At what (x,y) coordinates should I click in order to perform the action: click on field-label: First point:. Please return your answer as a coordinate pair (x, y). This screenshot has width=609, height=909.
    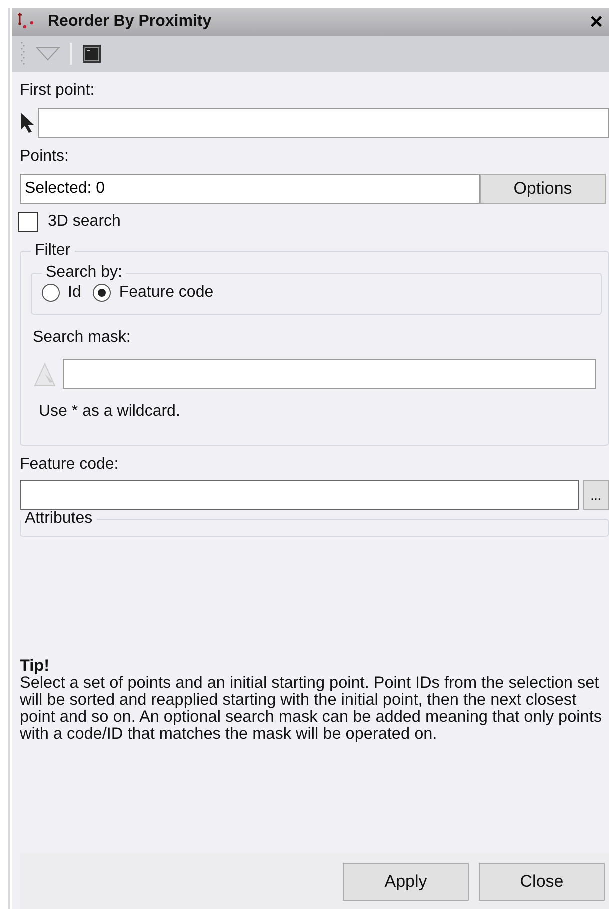
    Looking at the image, I should click on (58, 91).